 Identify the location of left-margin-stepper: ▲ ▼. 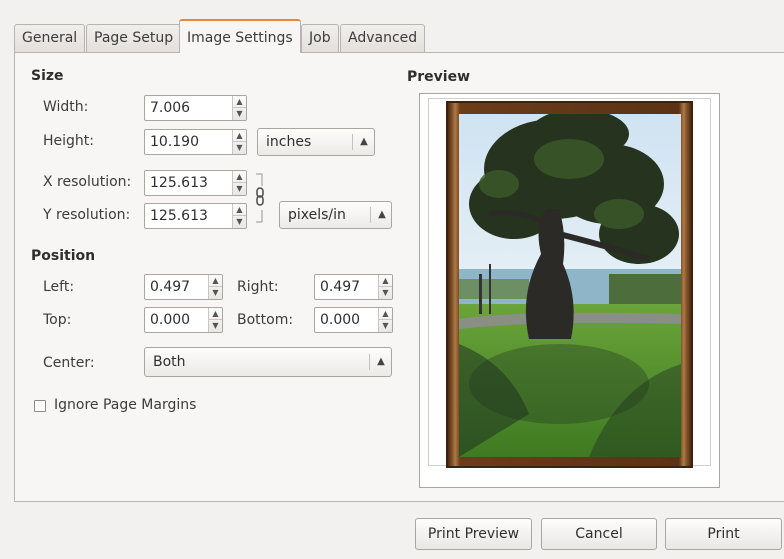
(215, 287).